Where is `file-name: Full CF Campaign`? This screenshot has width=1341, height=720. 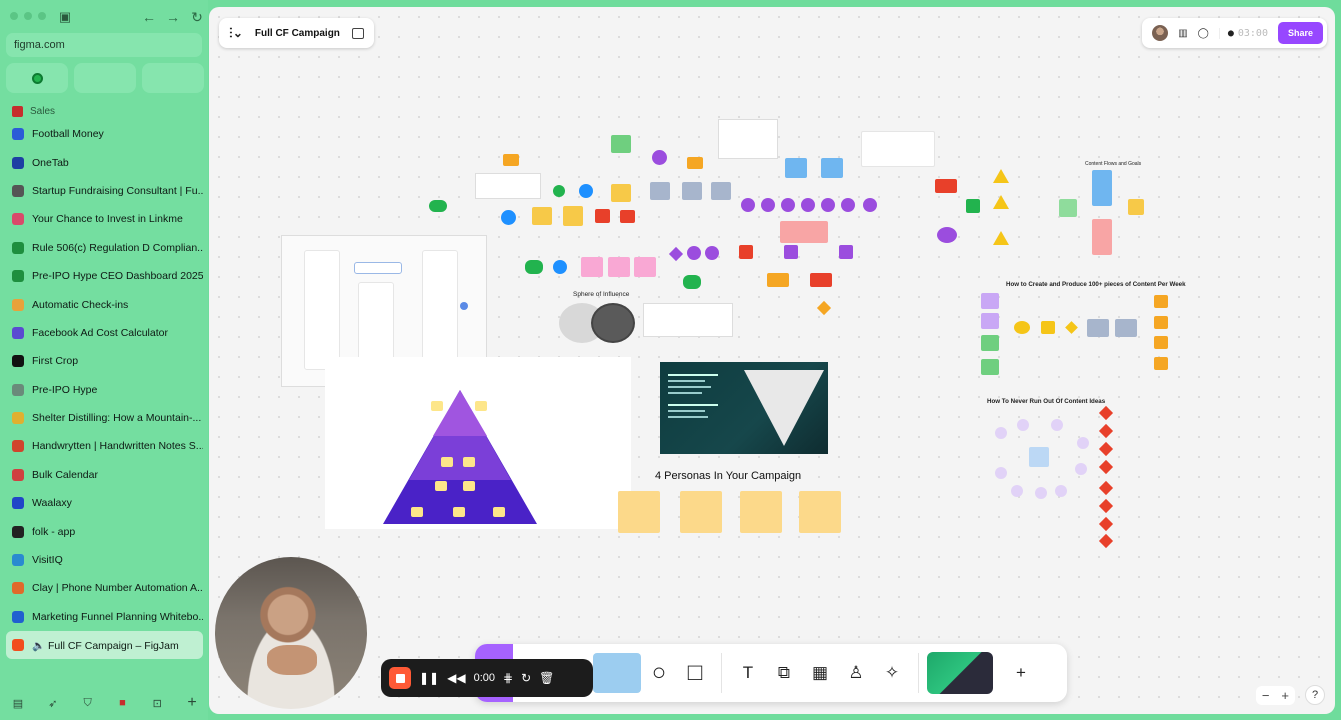 file-name: Full CF Campaign is located at coordinates (297, 33).